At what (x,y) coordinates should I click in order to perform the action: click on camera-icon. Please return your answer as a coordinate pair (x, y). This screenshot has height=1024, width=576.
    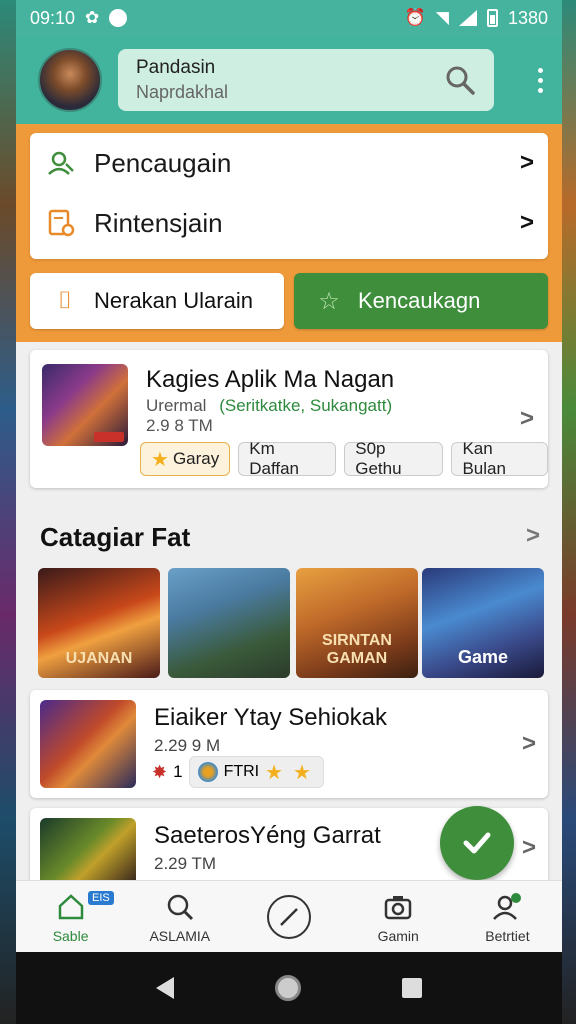
    Looking at the image, I should click on (398, 907).